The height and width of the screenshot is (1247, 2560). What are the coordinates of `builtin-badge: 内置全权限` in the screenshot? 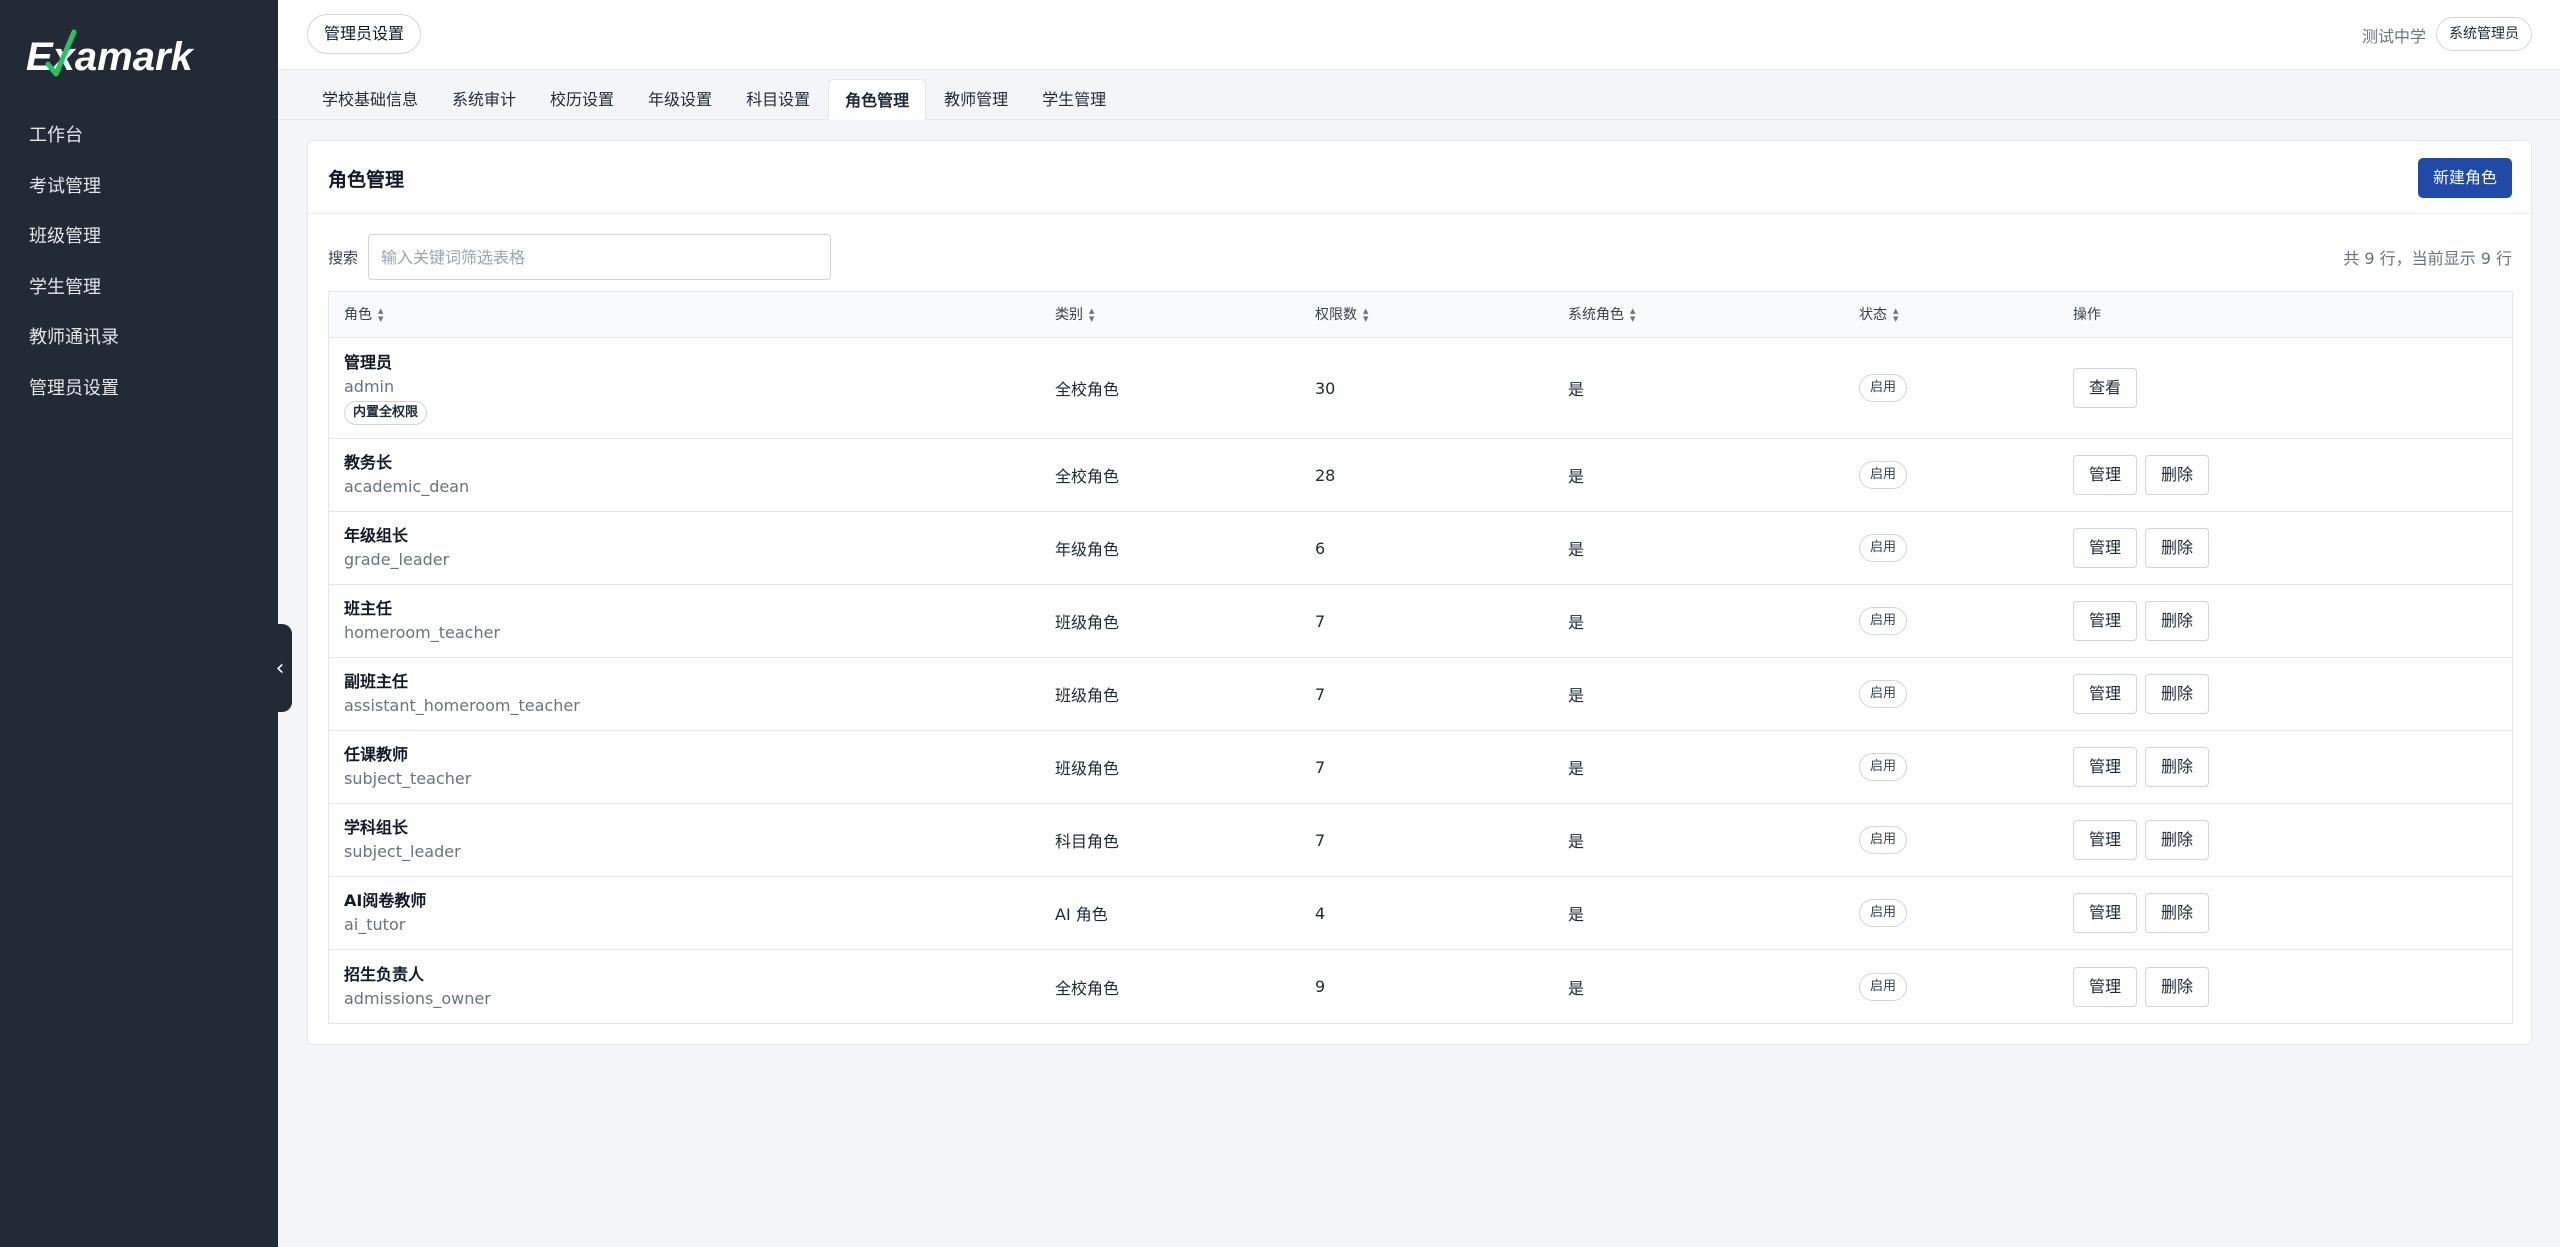 It's located at (386, 413).